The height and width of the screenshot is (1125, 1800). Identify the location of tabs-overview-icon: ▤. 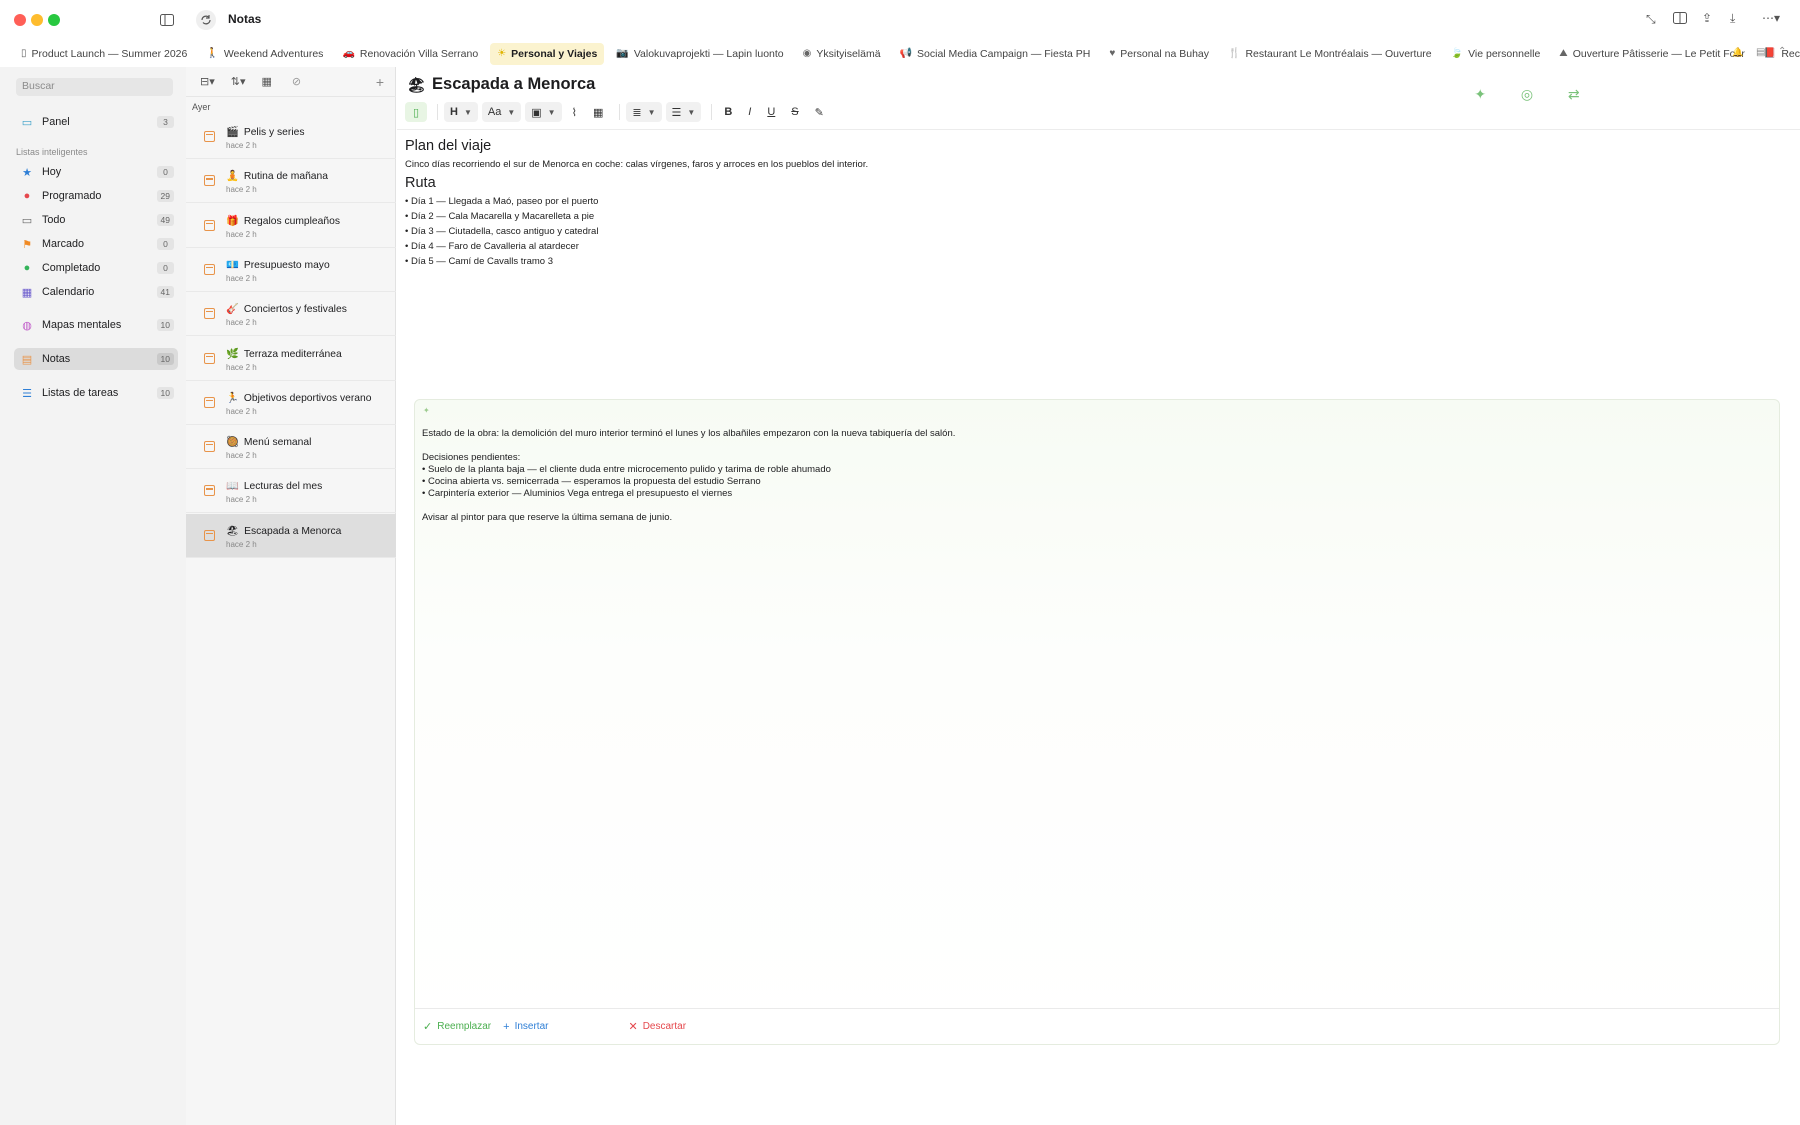
(1760, 52).